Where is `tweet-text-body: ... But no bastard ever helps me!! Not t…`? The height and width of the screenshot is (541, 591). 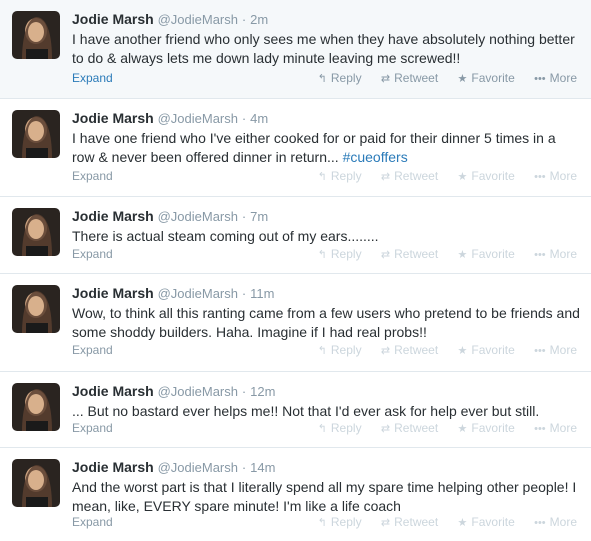 tweet-text-body: ... But no bastard ever helps me!! Not t… is located at coordinates (306, 411).